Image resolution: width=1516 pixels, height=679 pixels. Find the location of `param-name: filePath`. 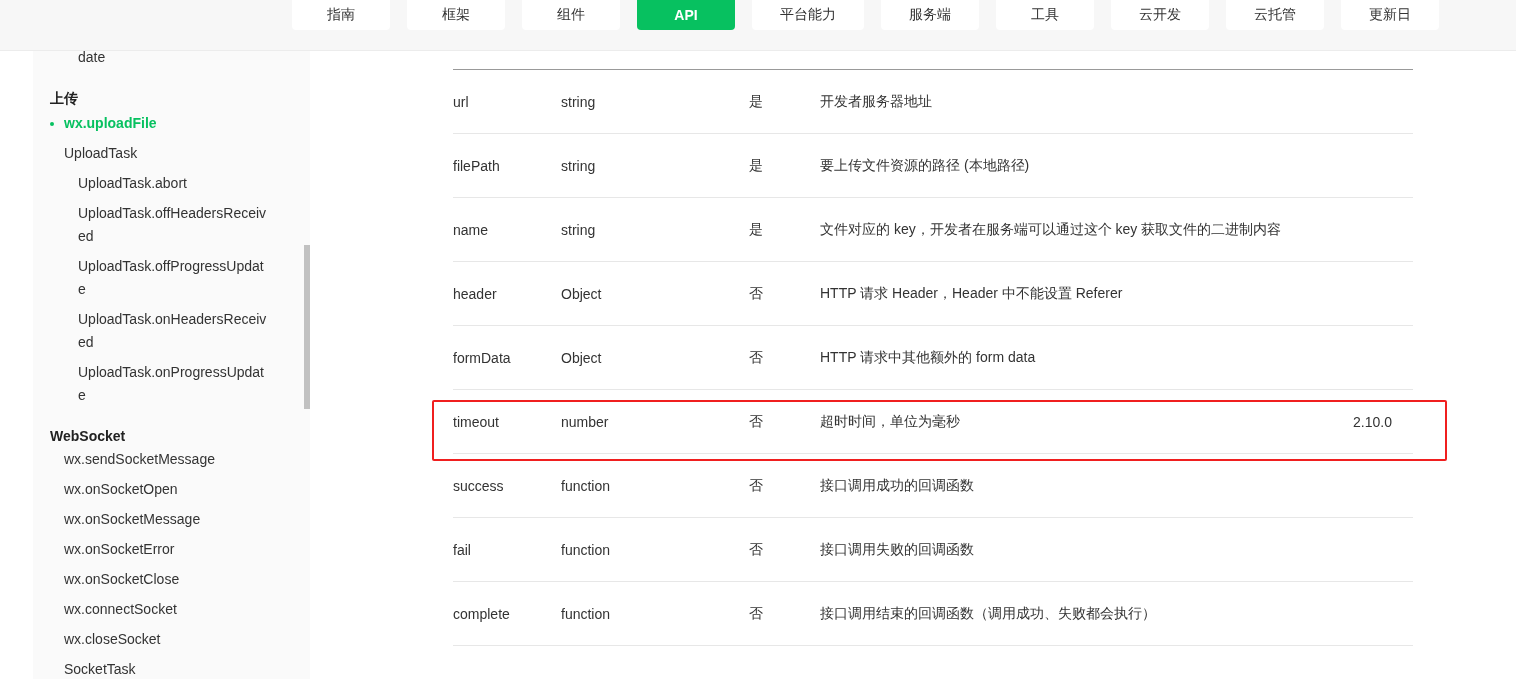

param-name: filePath is located at coordinates (476, 165).